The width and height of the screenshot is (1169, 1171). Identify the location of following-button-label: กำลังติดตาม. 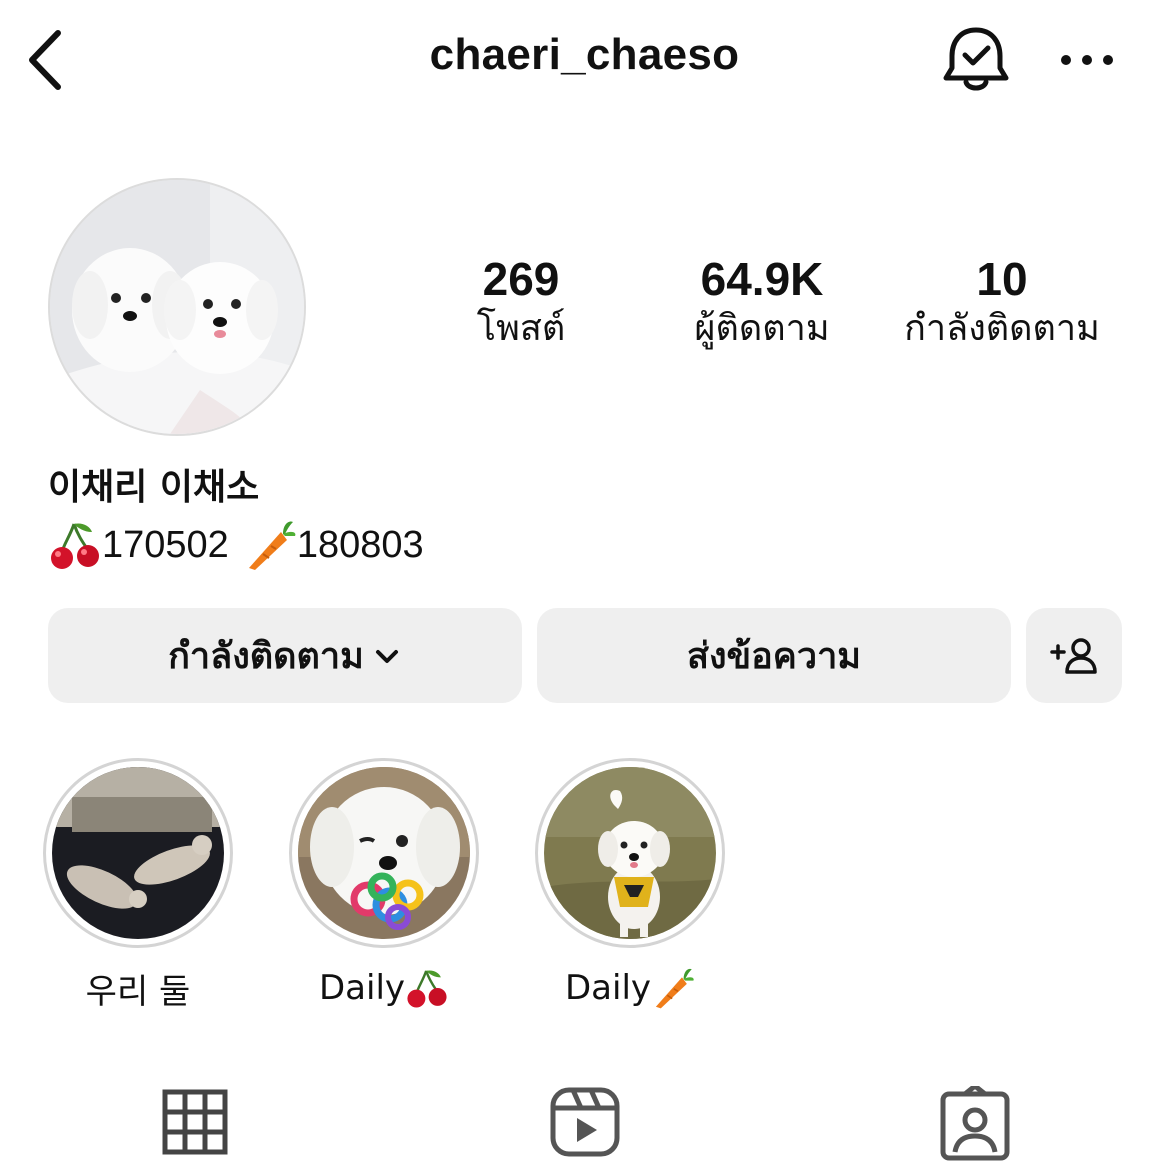
(266, 656).